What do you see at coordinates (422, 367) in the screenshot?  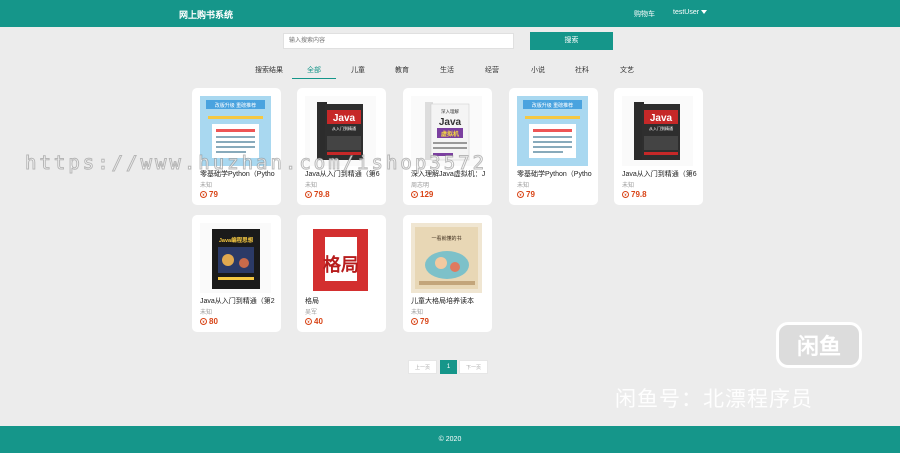 I see `prev-page-button: 上一页` at bounding box center [422, 367].